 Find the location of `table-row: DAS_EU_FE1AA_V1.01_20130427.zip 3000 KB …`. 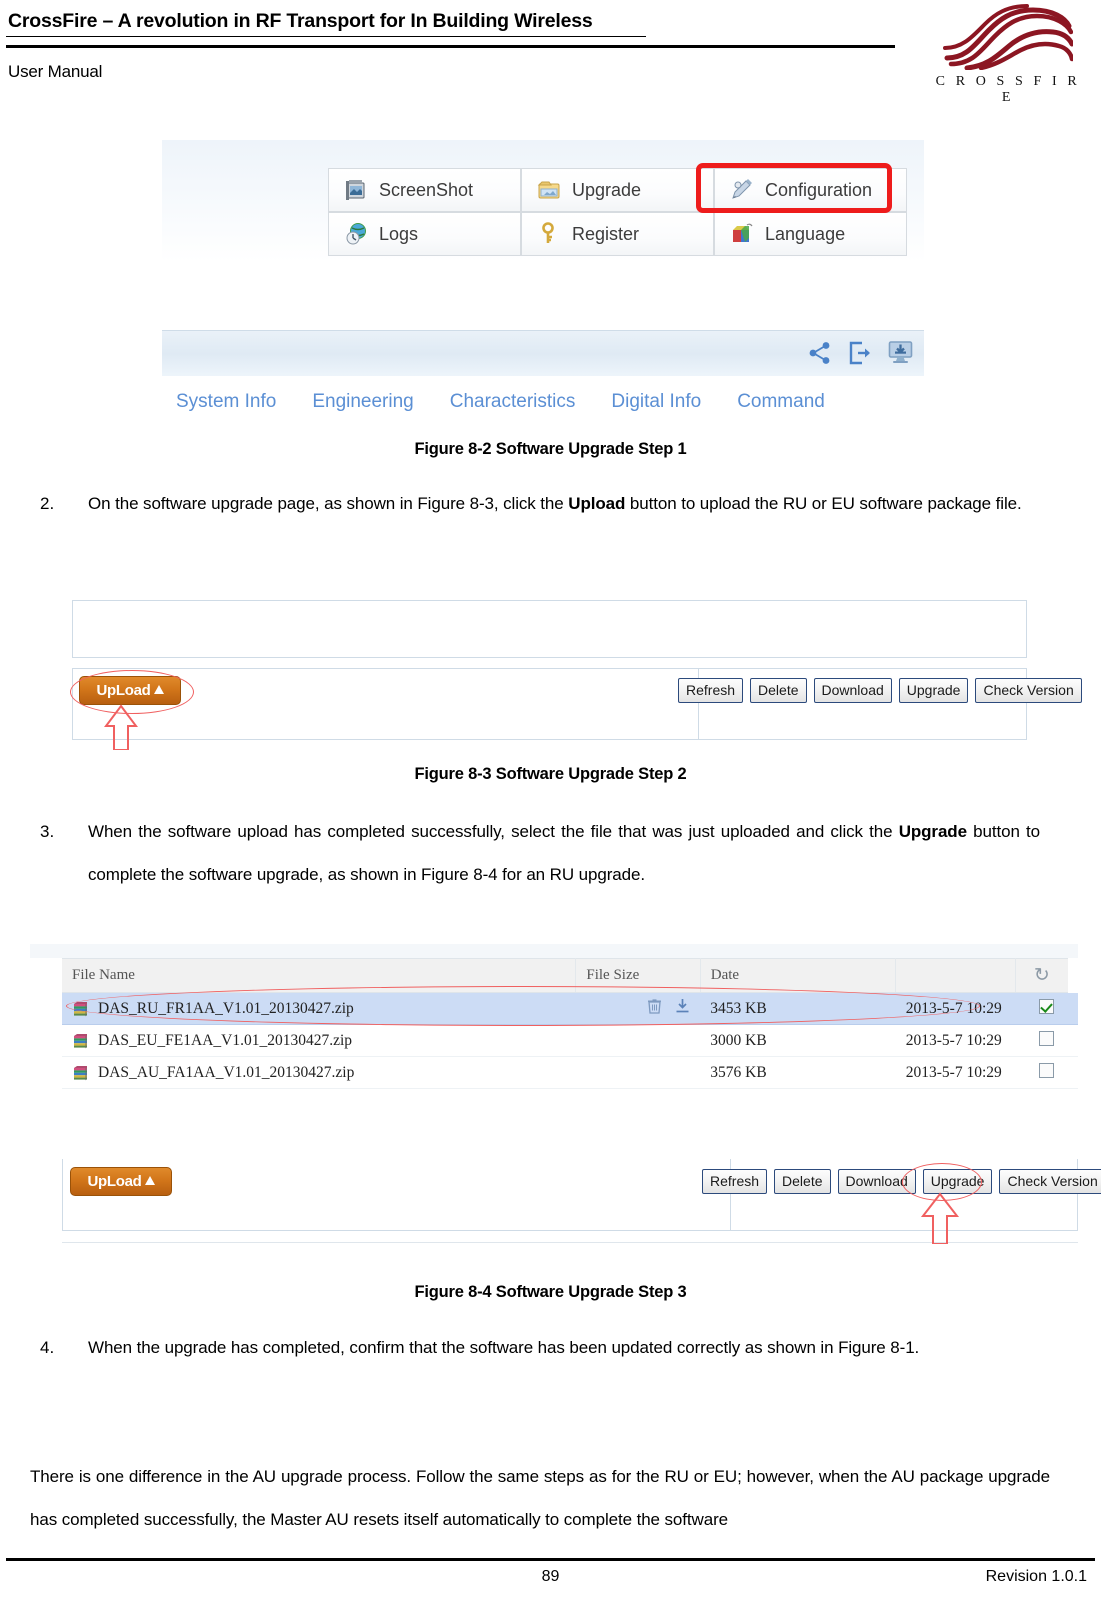

table-row: DAS_EU_FE1AA_V1.01_20130427.zip 3000 KB … is located at coordinates (570, 1040).